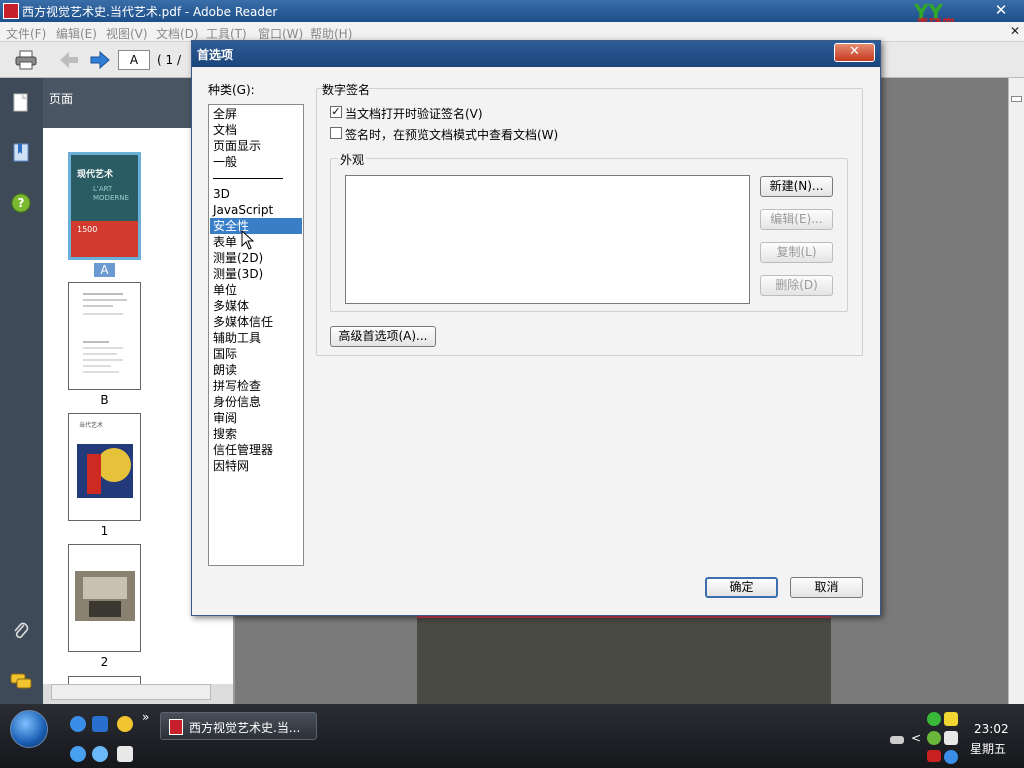  What do you see at coordinates (951, 719) in the screenshot?
I see `warning-icon` at bounding box center [951, 719].